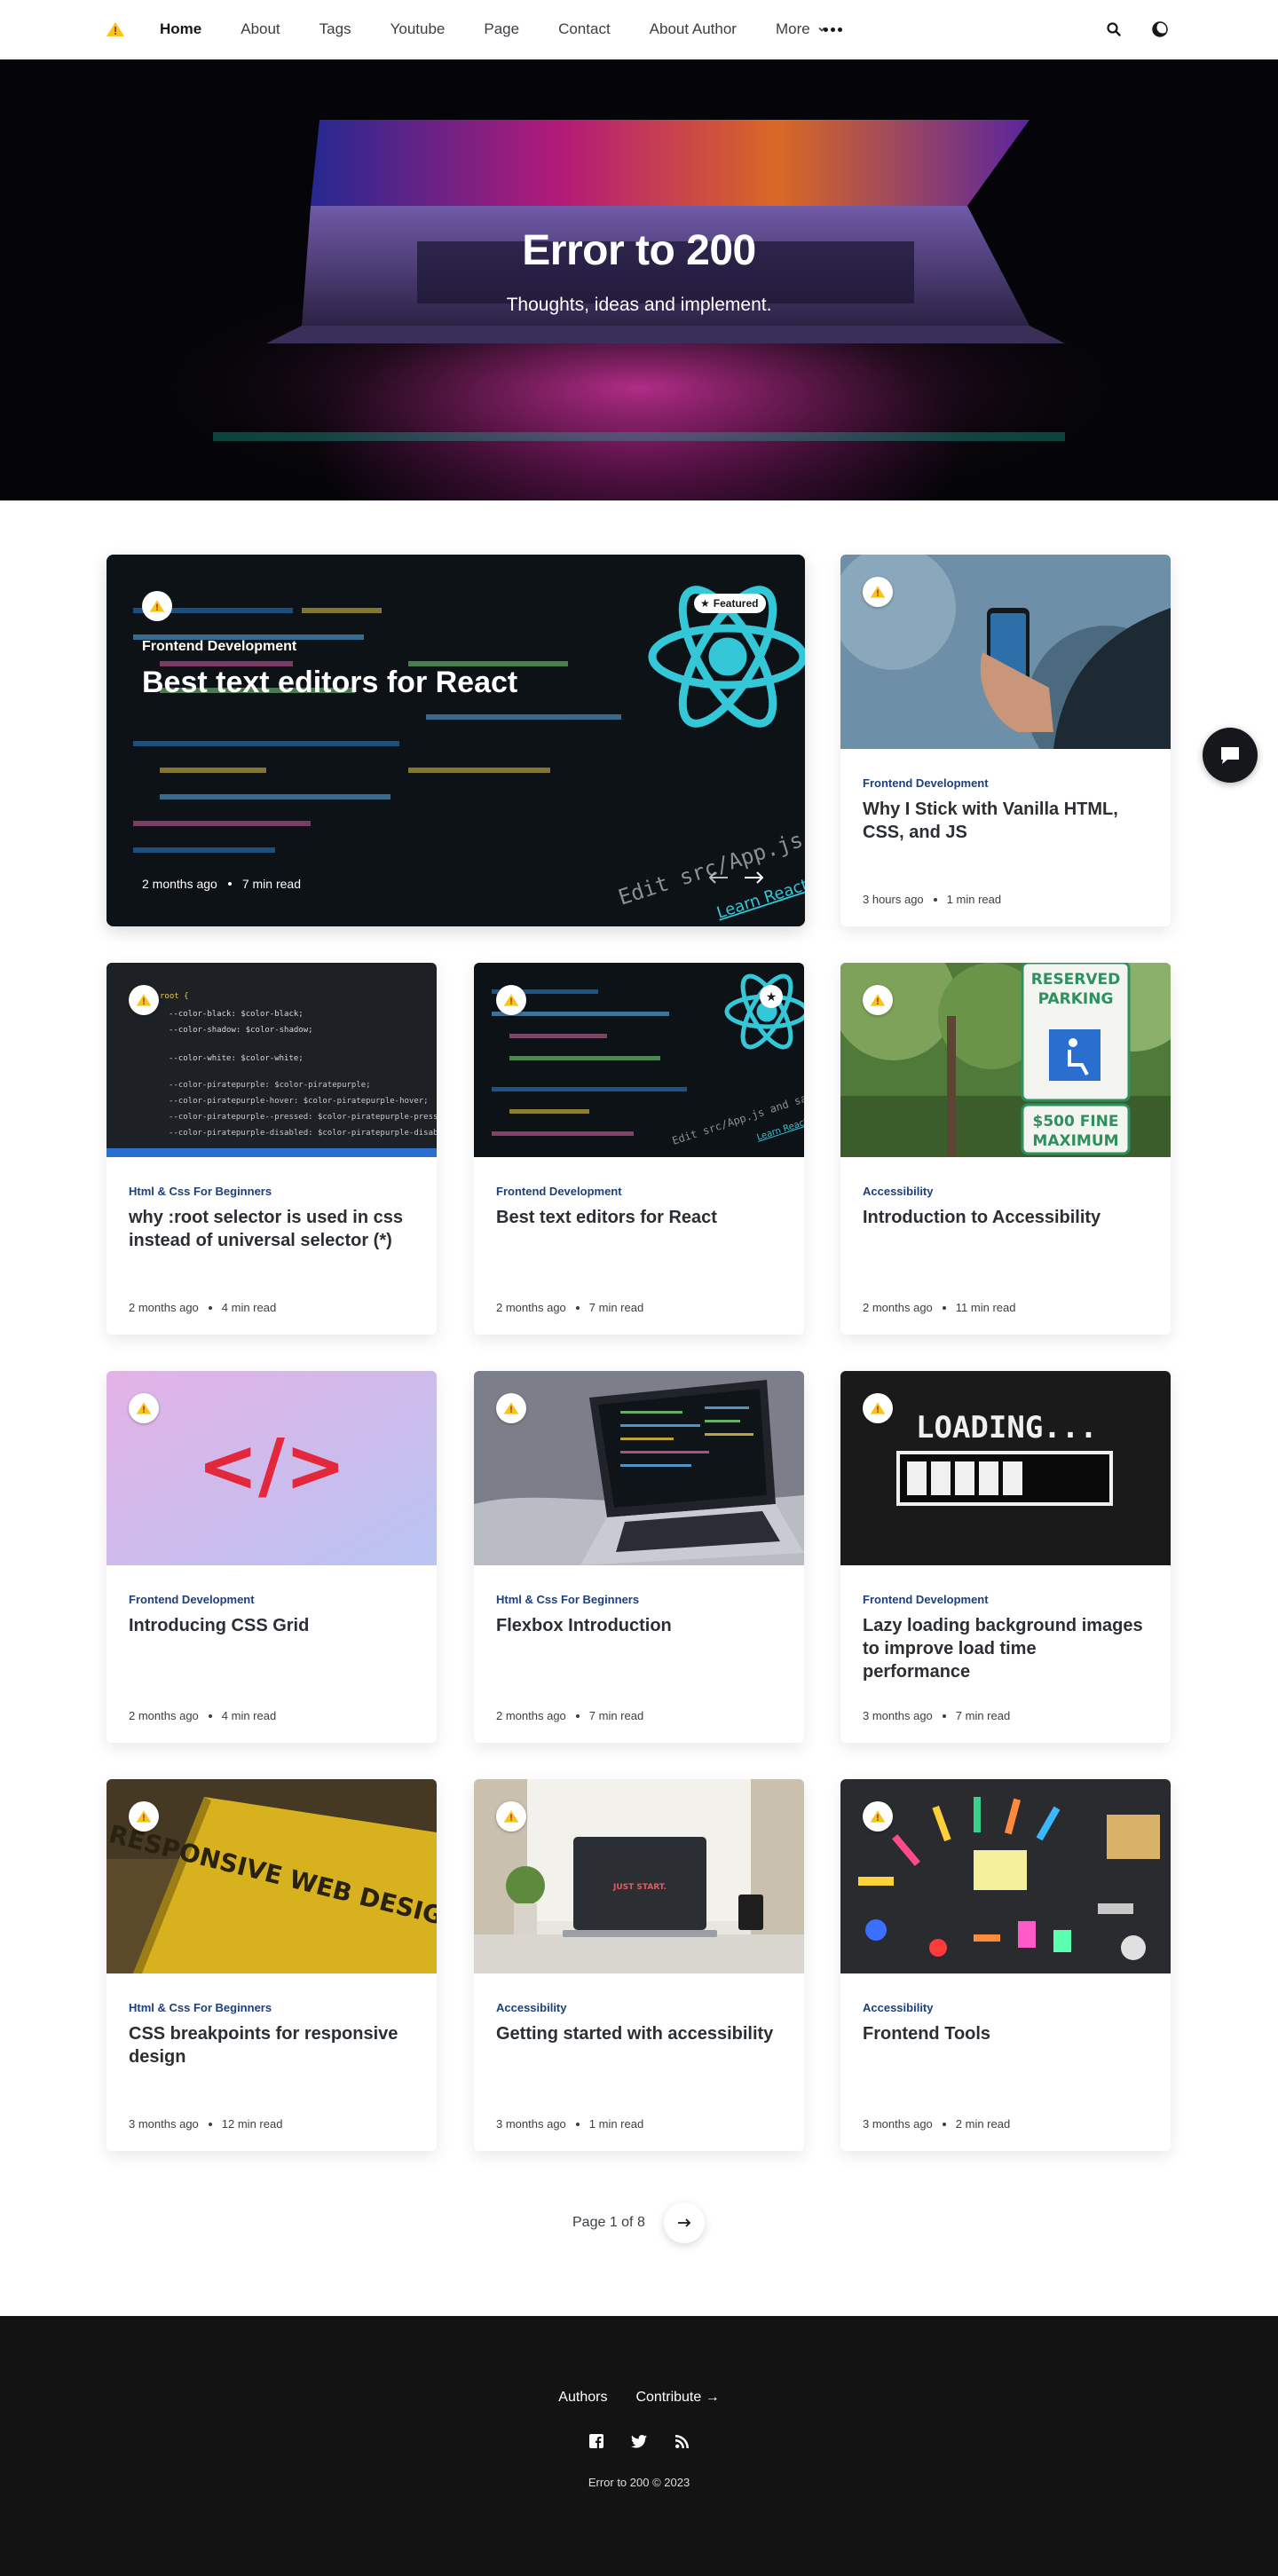  What do you see at coordinates (418, 29) in the screenshot?
I see `nav-youtube: Youtube` at bounding box center [418, 29].